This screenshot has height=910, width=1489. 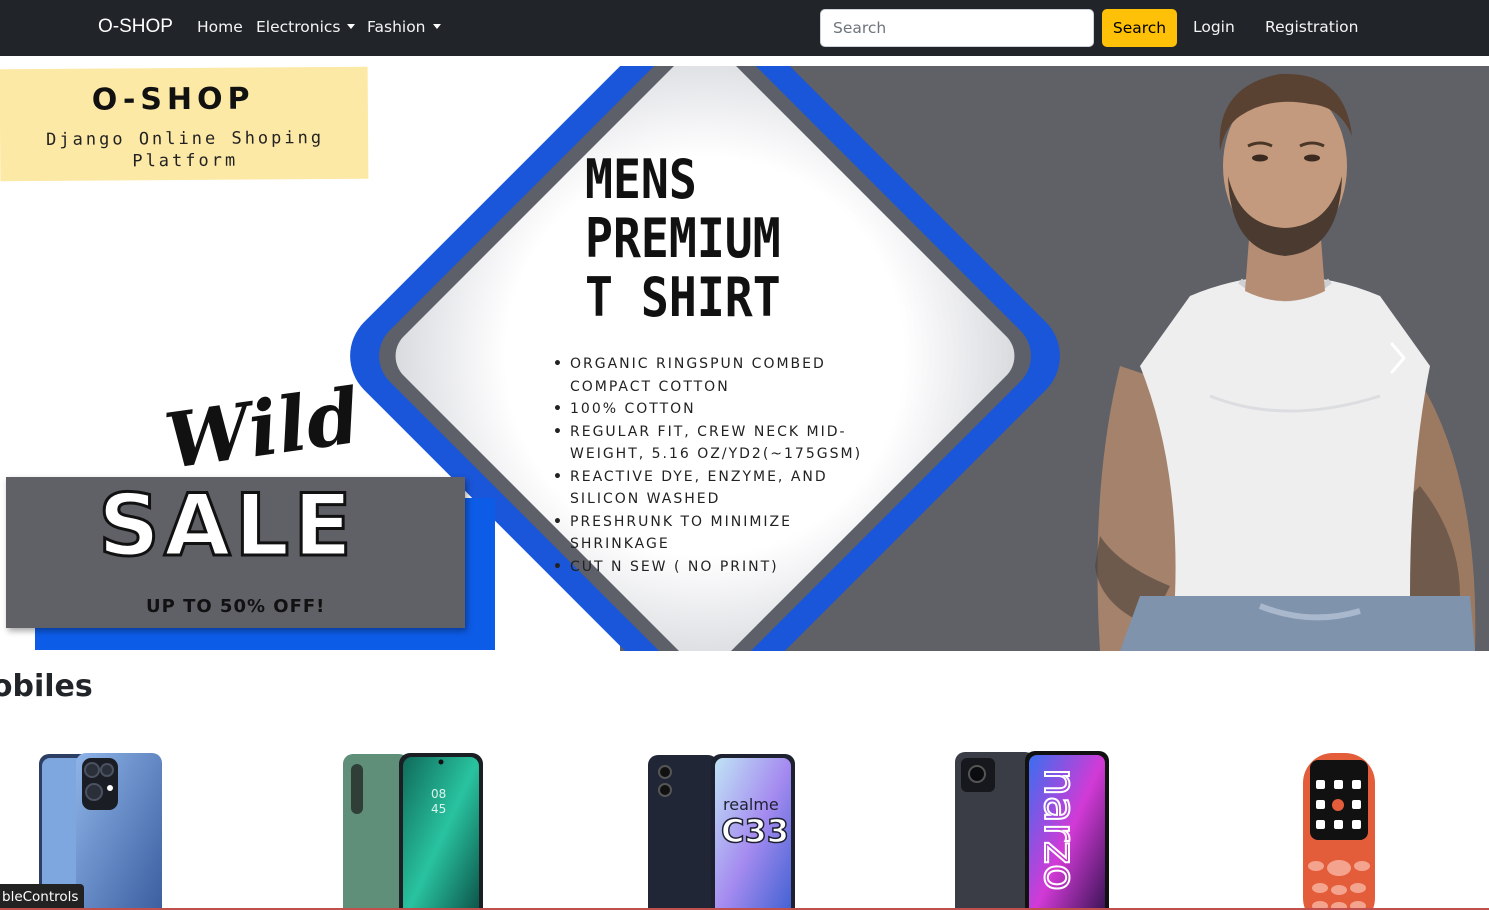 What do you see at coordinates (135, 27) in the screenshot?
I see `brand-link: O-SHOP` at bounding box center [135, 27].